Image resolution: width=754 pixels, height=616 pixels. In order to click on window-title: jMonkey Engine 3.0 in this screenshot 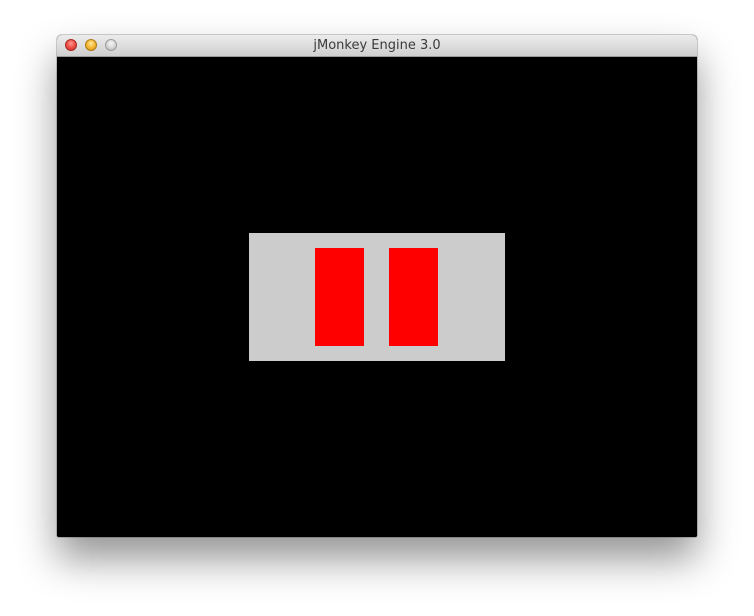, I will do `click(377, 45)`.